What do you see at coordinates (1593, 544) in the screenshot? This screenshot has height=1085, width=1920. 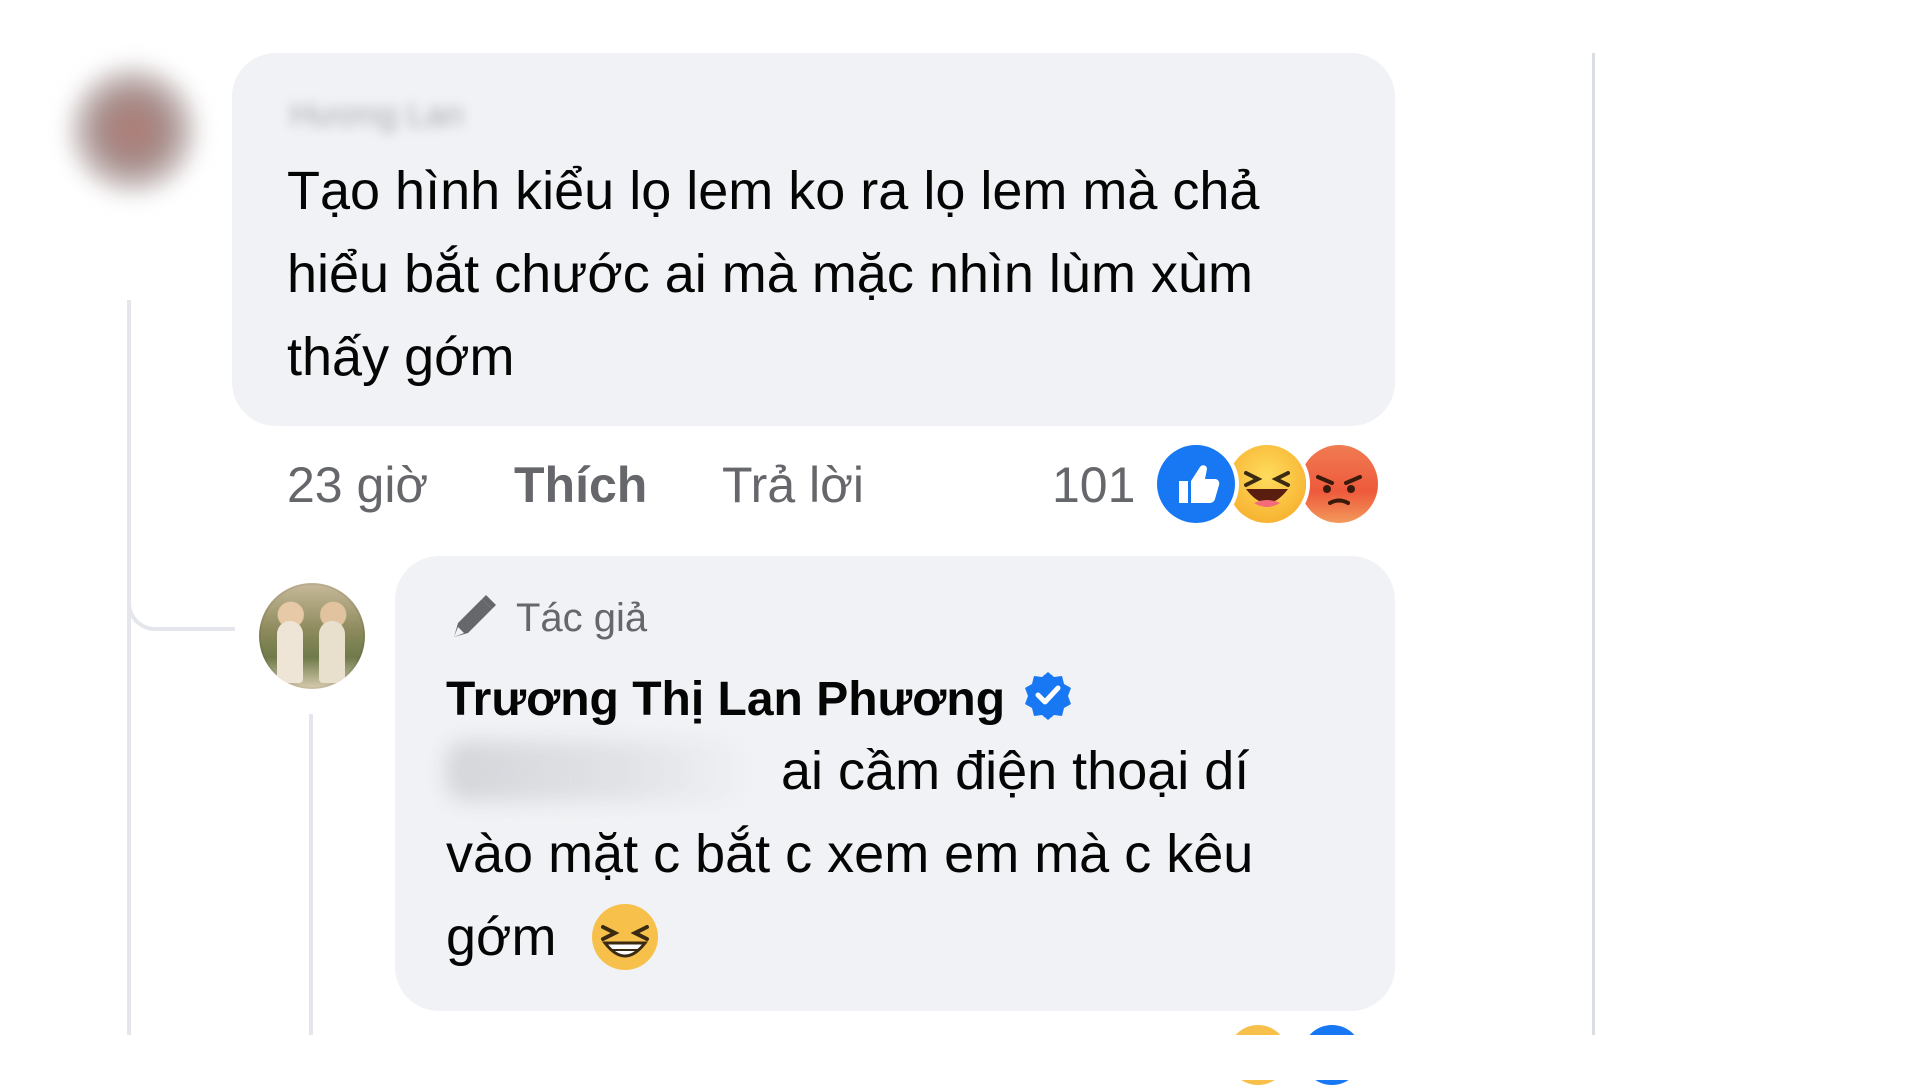 I see `column-divider` at bounding box center [1593, 544].